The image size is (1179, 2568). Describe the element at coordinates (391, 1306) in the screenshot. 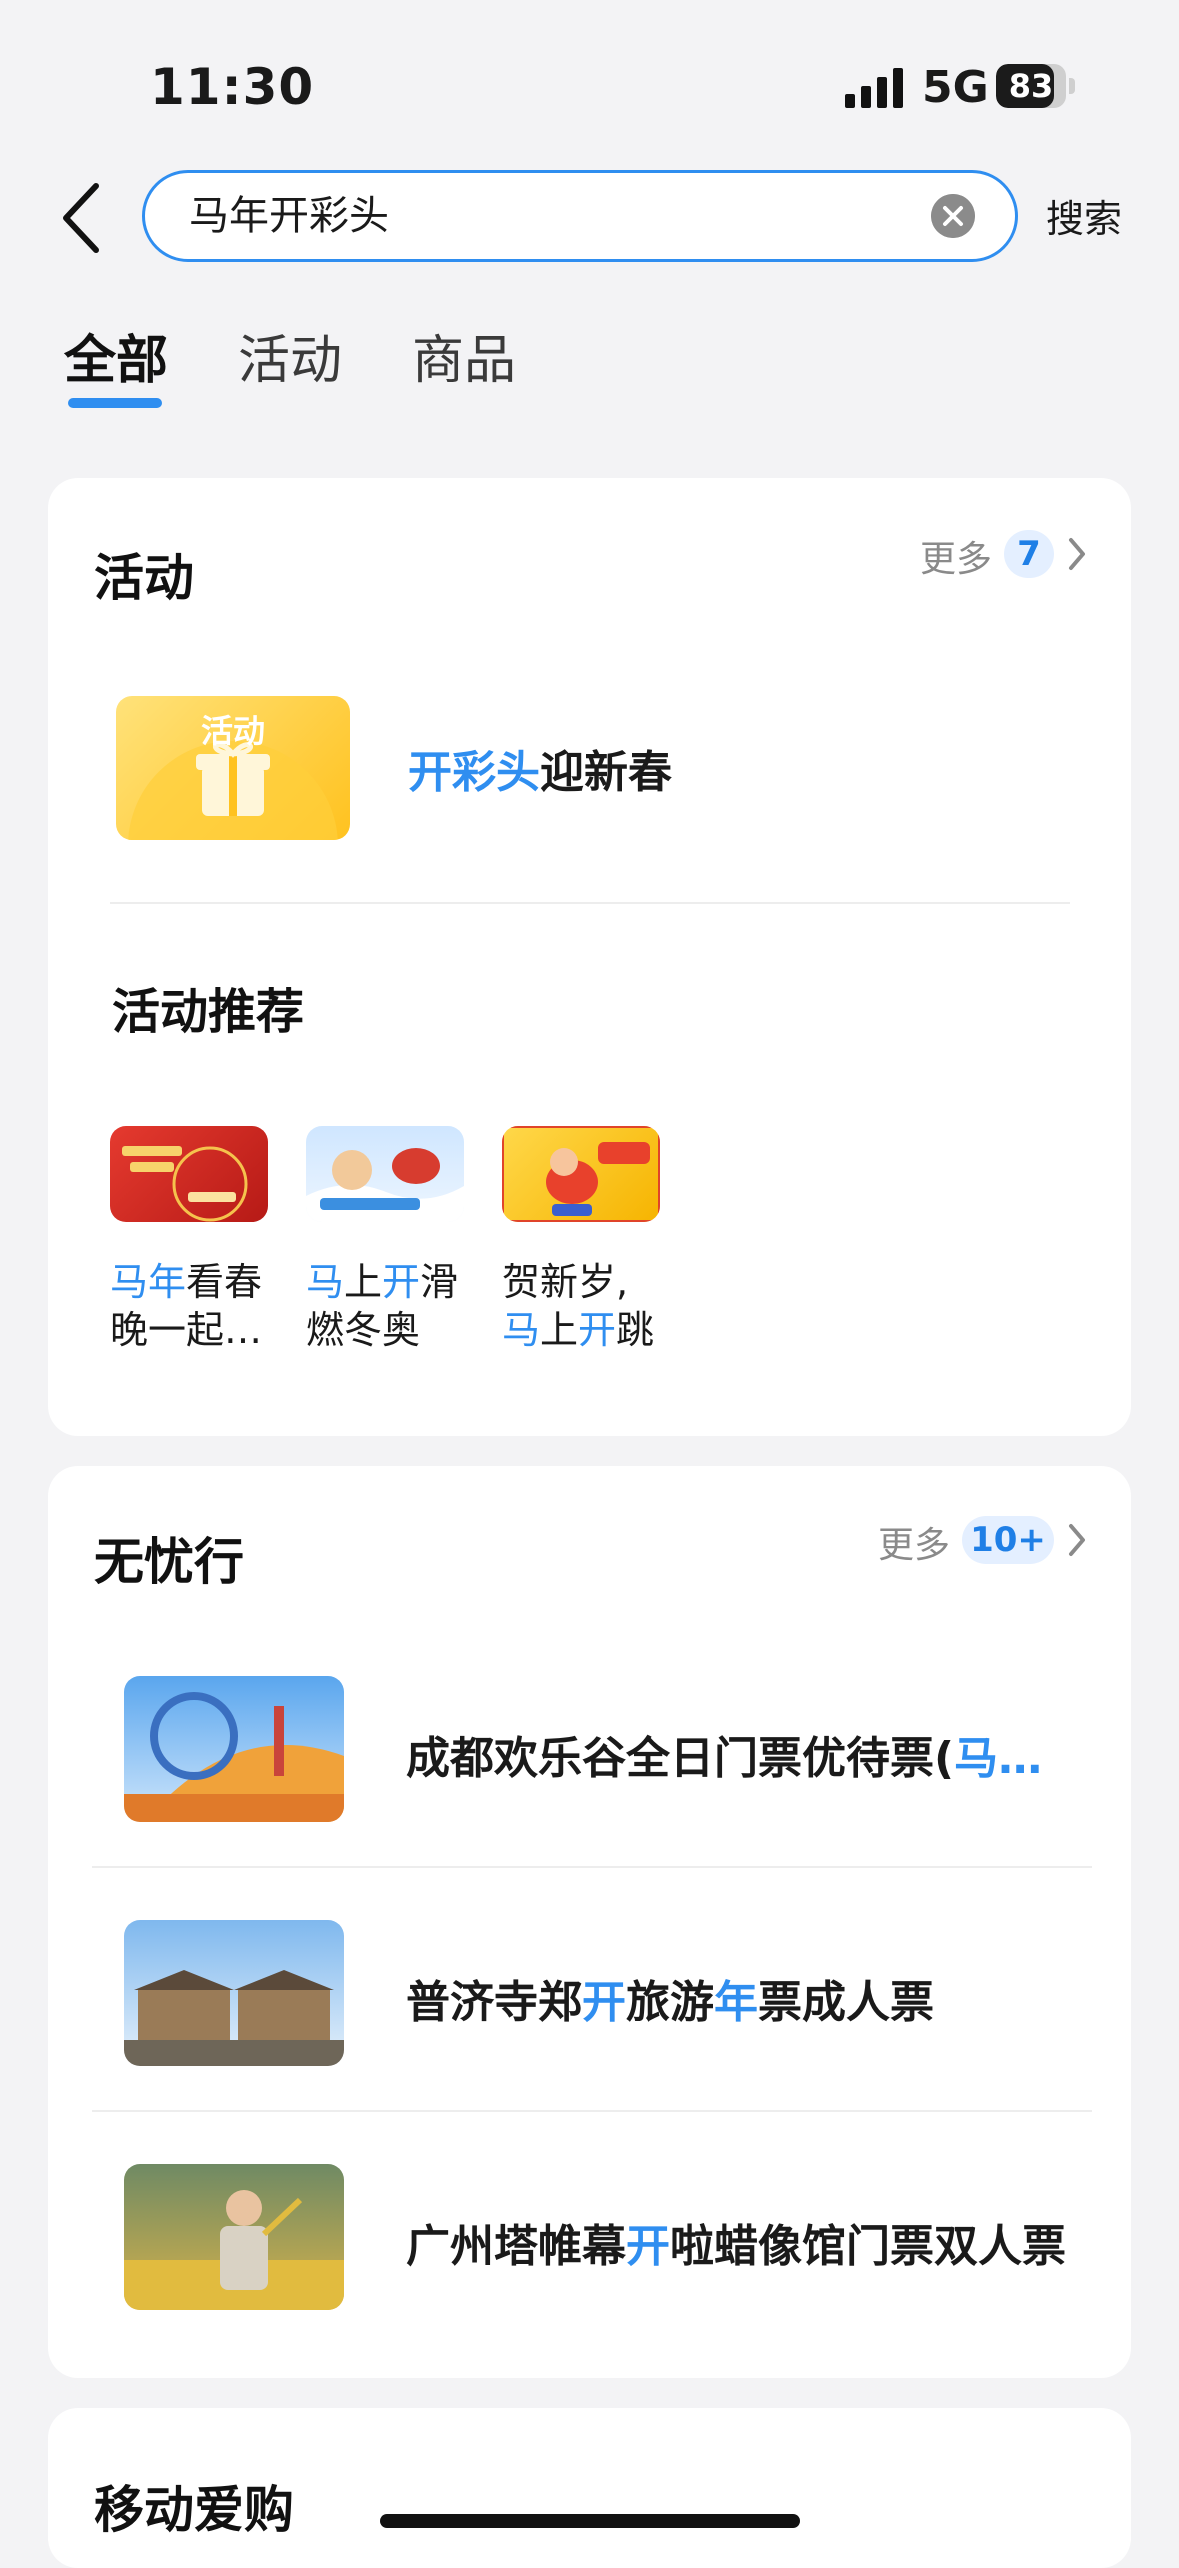

I see `recommend-caption-2: 马上开滑 燃冬奥` at that location.